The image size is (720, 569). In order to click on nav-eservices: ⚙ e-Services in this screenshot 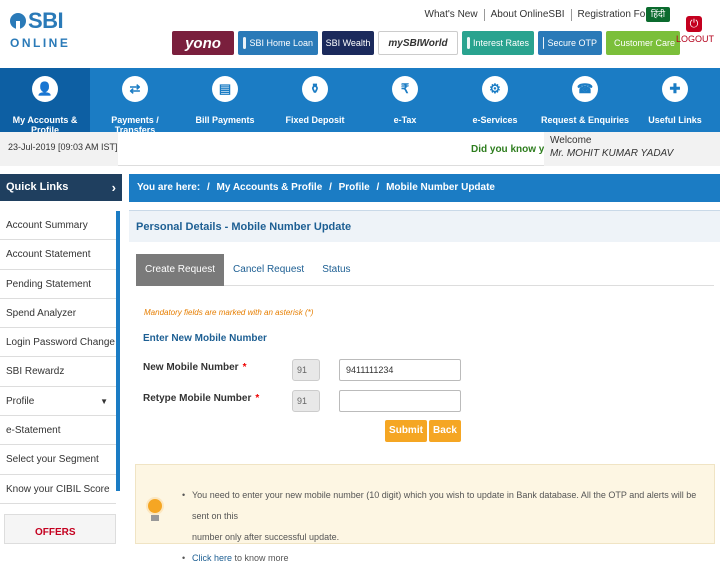, I will do `click(495, 100)`.